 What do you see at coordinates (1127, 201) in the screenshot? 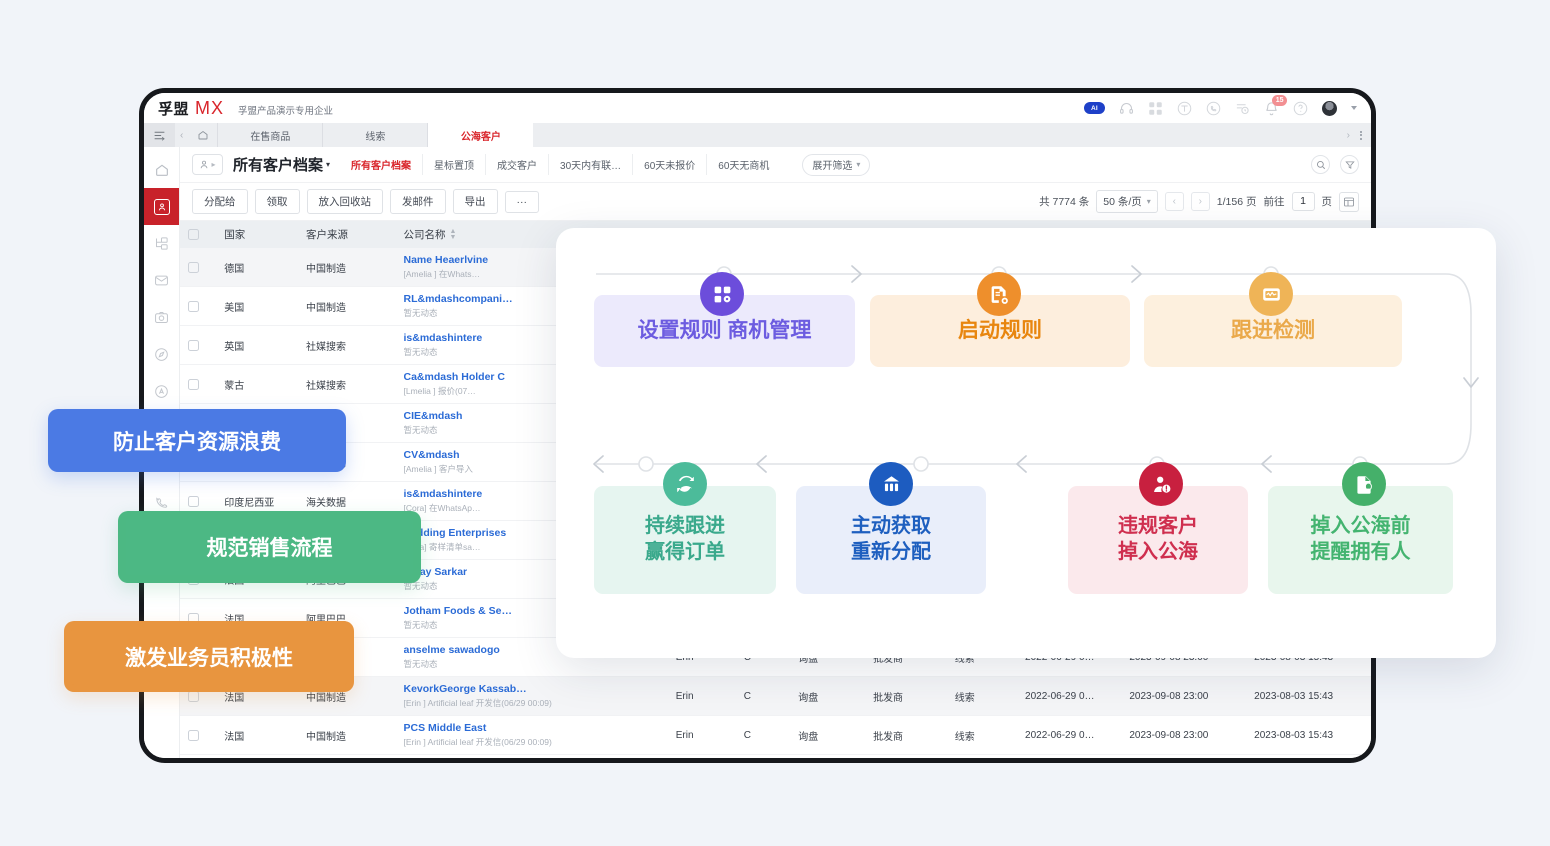
I see `page-size-select: 50 条/页 ▾` at bounding box center [1127, 201].